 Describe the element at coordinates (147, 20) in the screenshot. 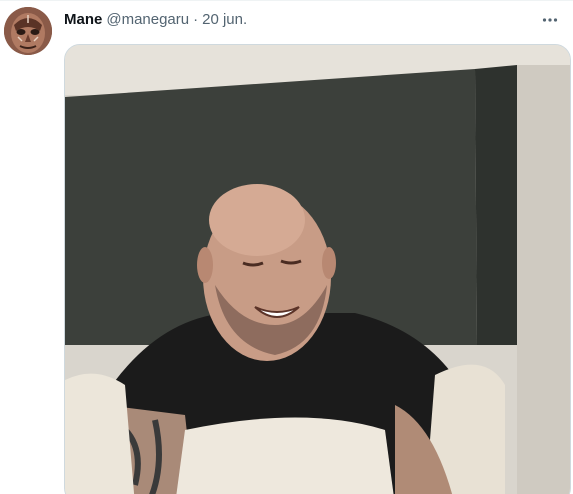

I see `author-handle: @manegaru` at that location.